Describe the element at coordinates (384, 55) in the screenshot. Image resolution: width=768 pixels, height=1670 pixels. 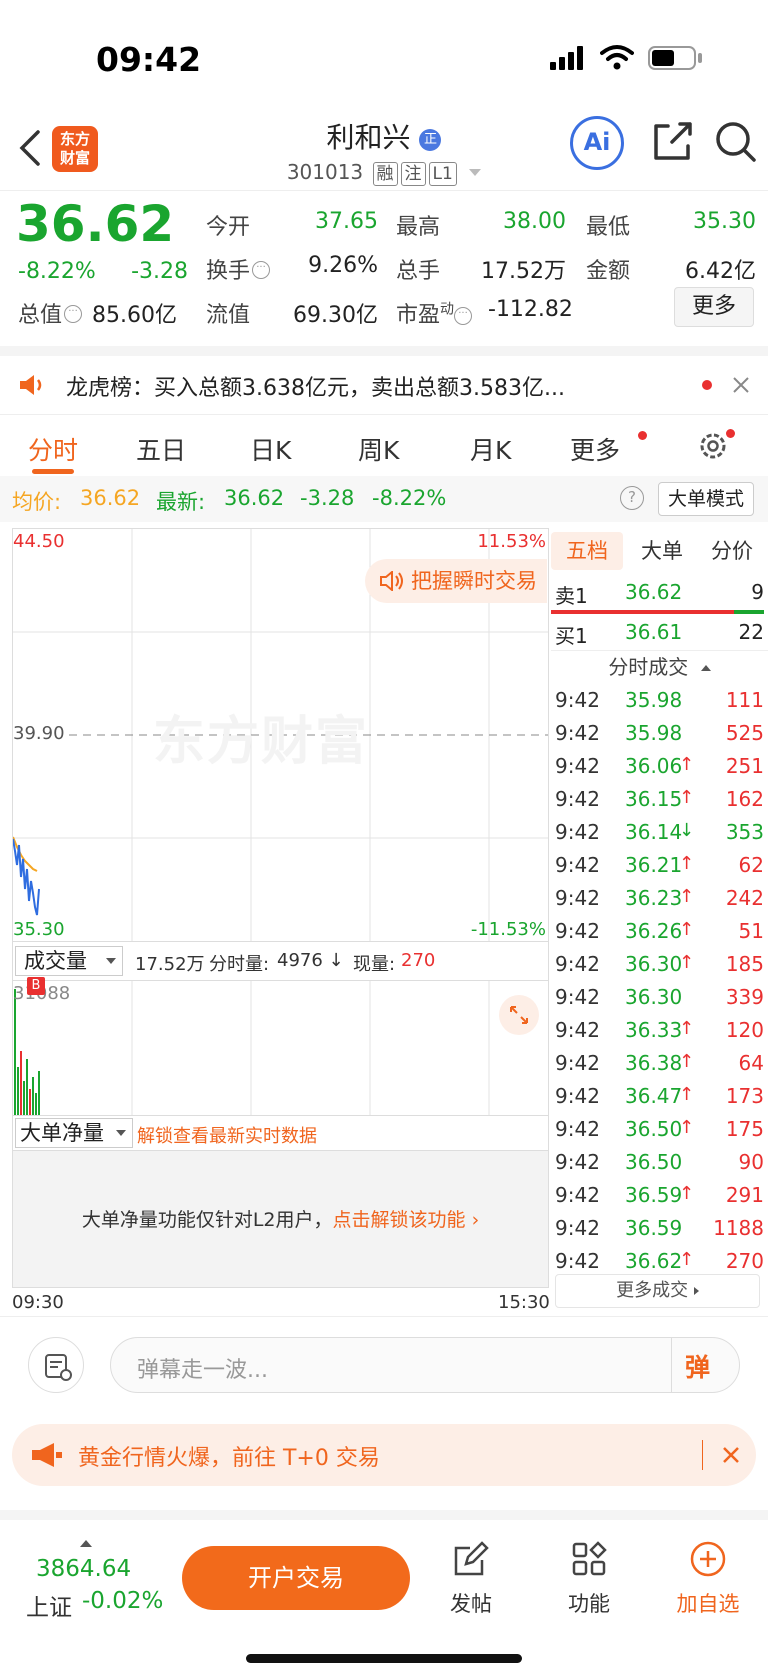
I see `status-bar: 09:42` at that location.